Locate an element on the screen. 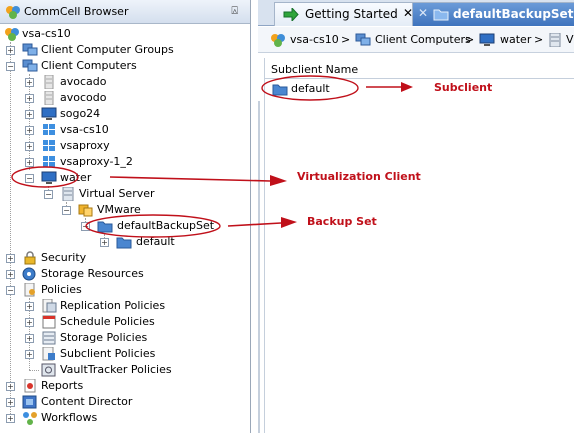 The image size is (574, 433). tree-item-security: + Security is located at coordinates (125, 258).